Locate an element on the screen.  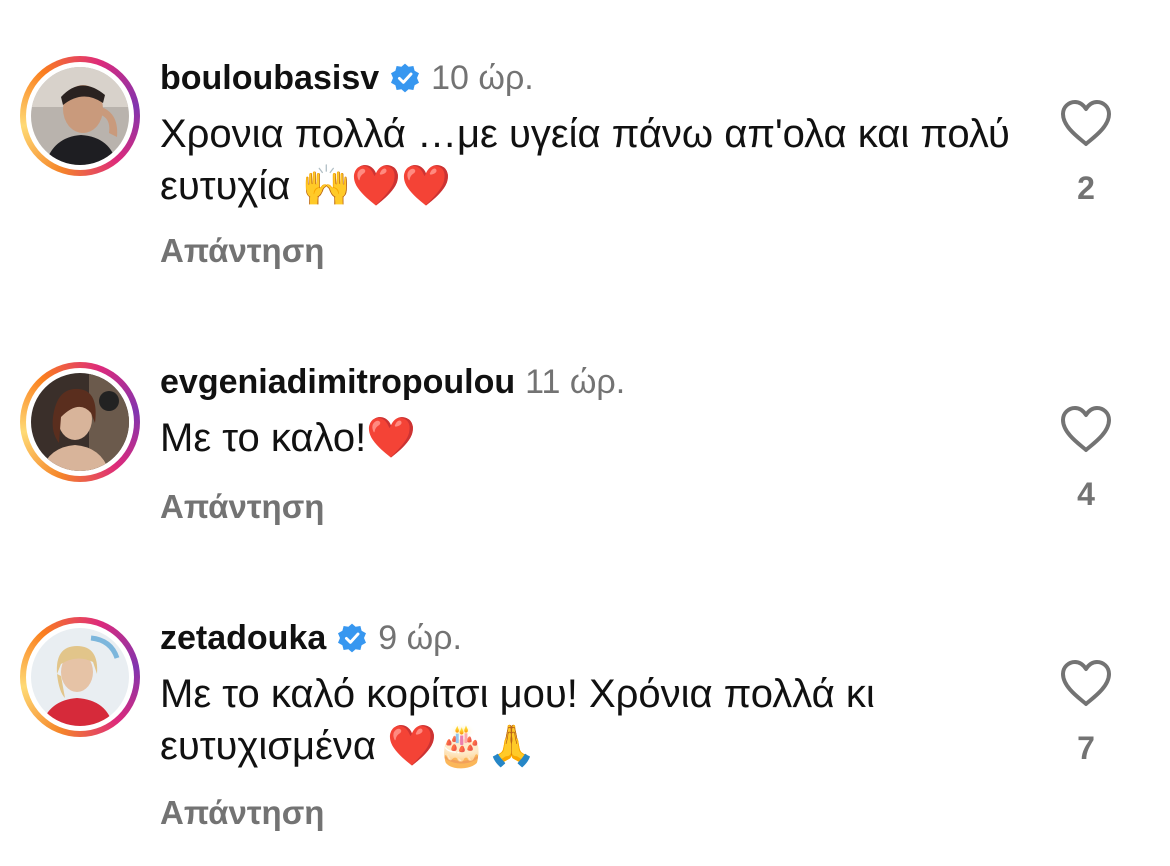
comment-timestamp: 11 ώρ. is located at coordinates (575, 382).